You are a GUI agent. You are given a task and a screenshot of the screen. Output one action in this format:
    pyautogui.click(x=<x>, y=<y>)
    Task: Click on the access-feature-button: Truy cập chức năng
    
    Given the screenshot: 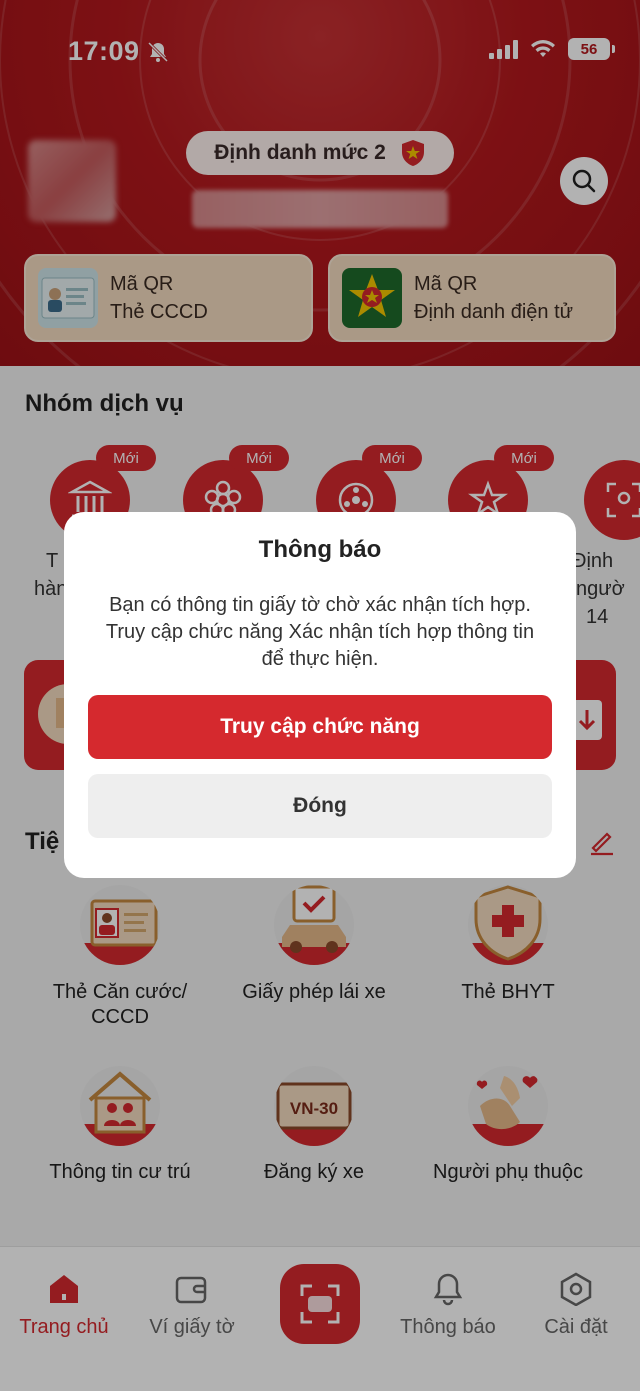 What is the action you would take?
    pyautogui.click(x=320, y=727)
    